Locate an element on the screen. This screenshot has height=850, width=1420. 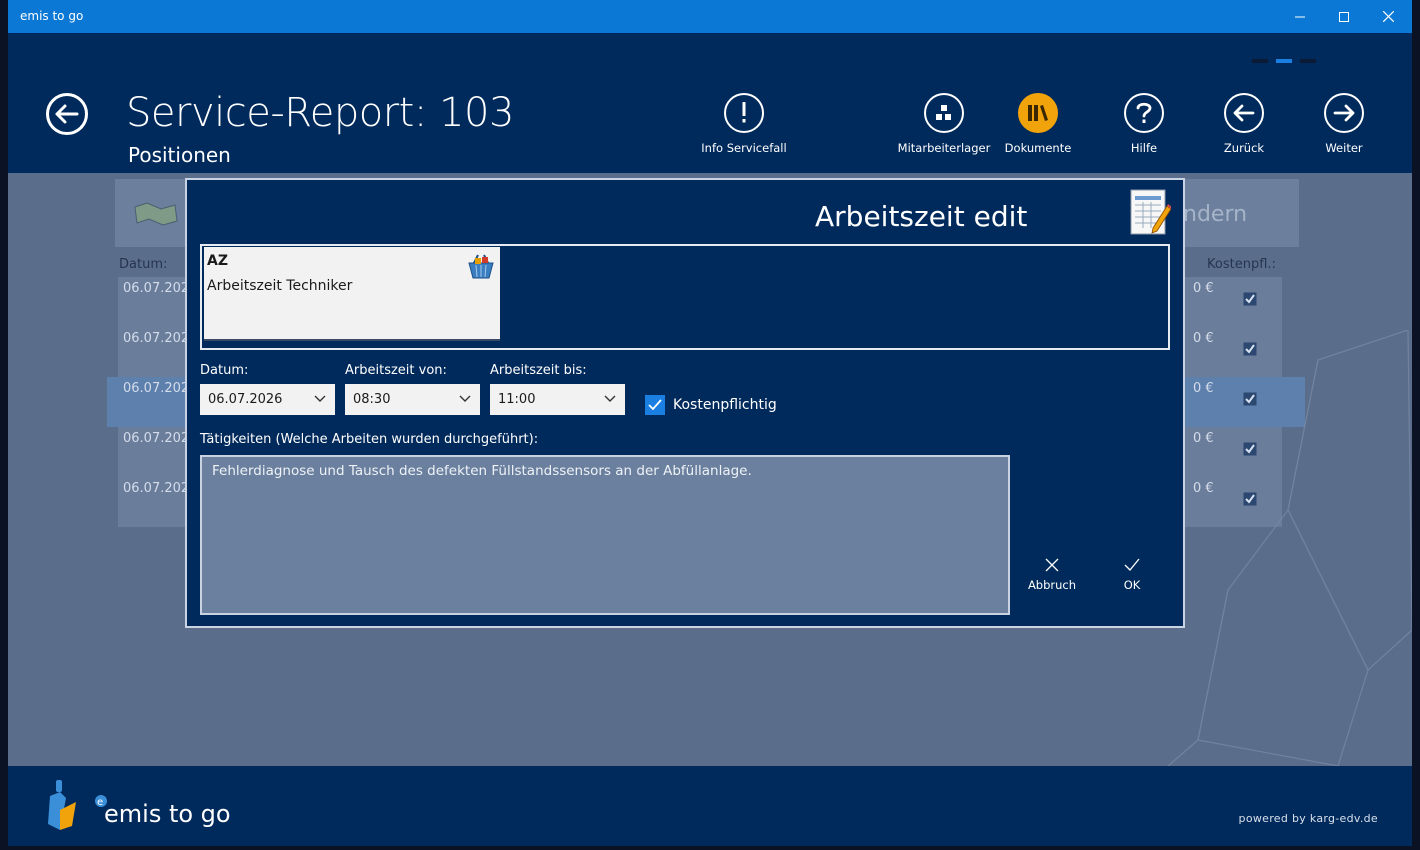
nav-back-button is located at coordinates (67, 114).